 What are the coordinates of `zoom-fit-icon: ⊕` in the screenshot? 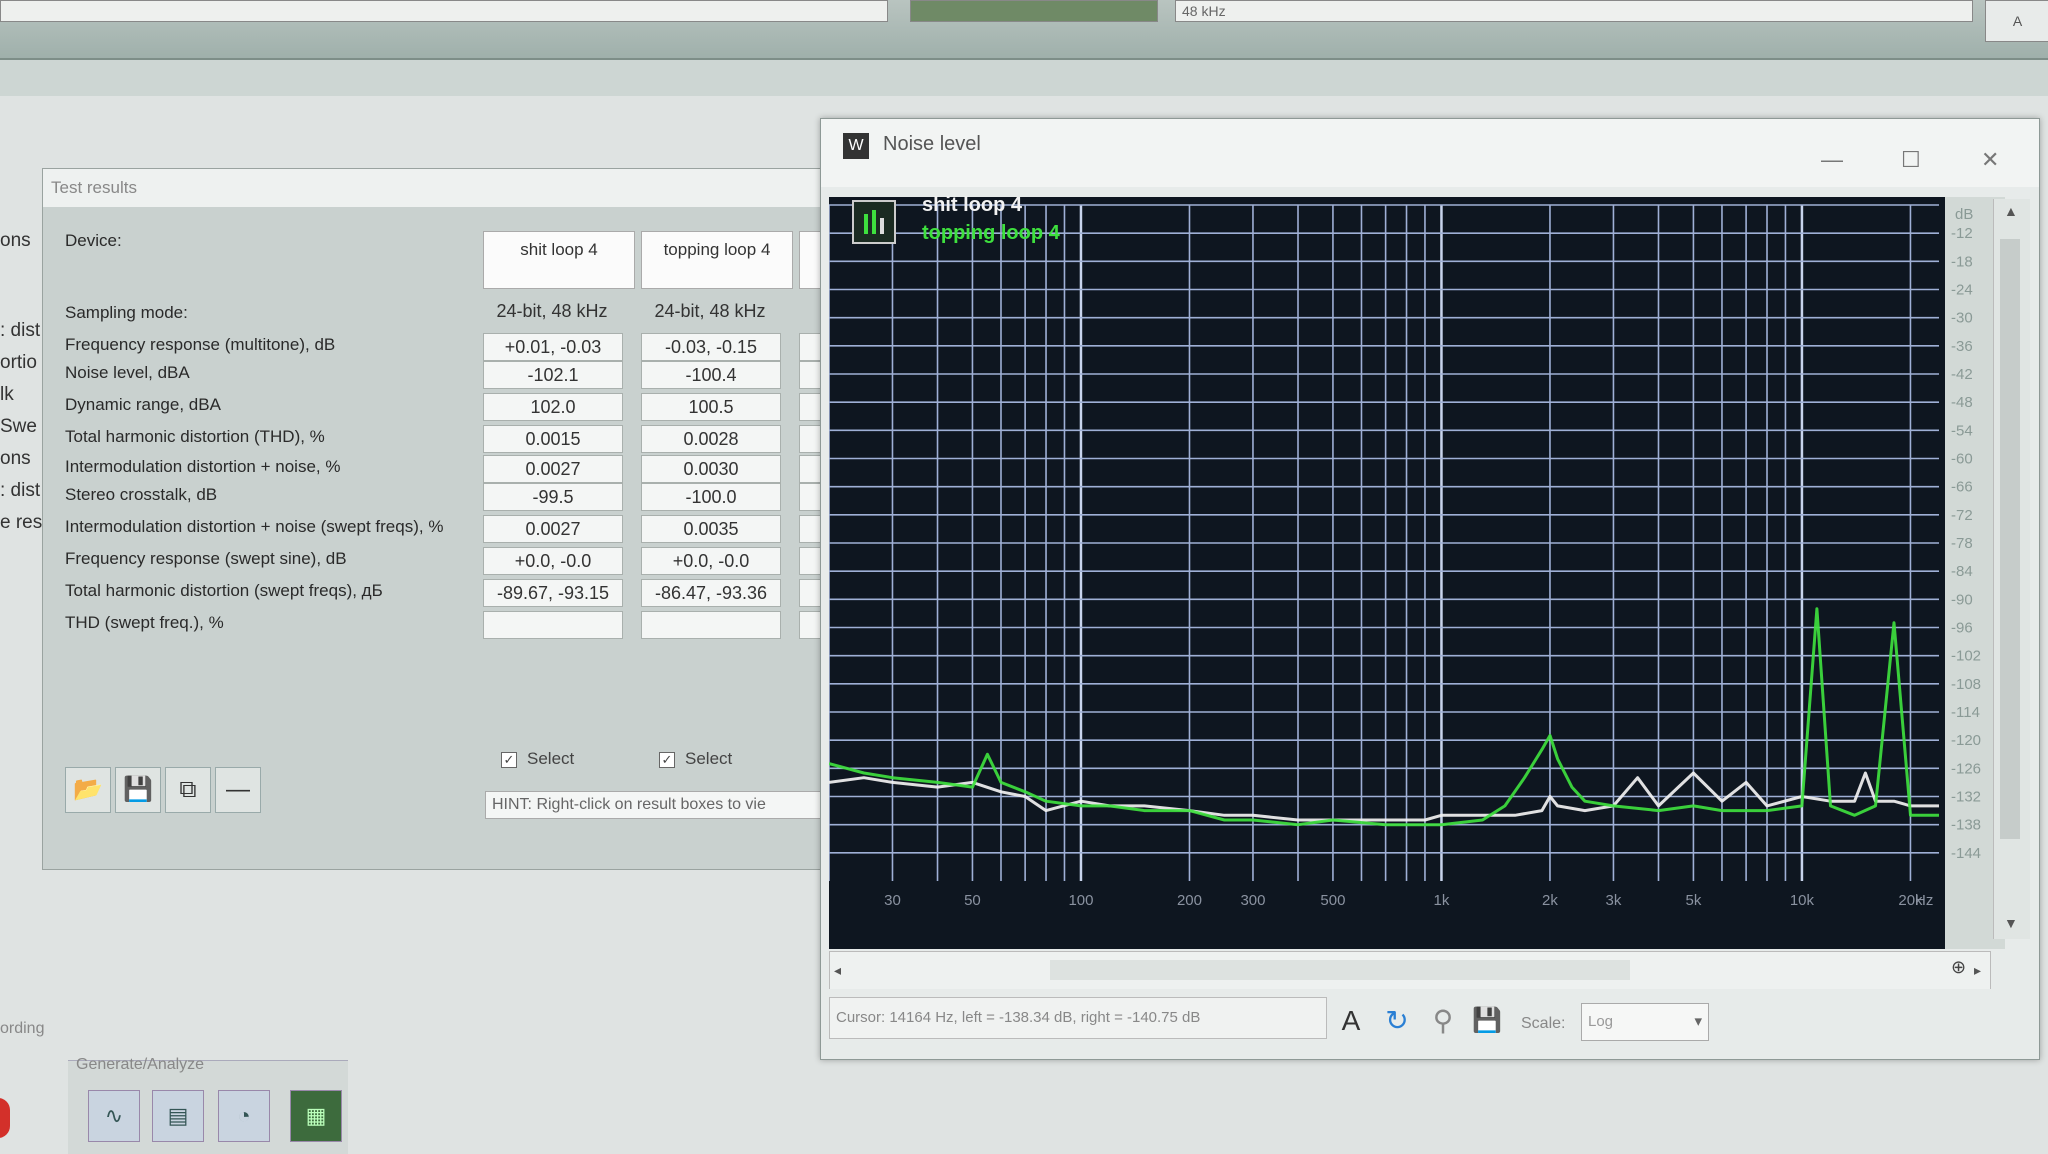 It's located at (1958, 967).